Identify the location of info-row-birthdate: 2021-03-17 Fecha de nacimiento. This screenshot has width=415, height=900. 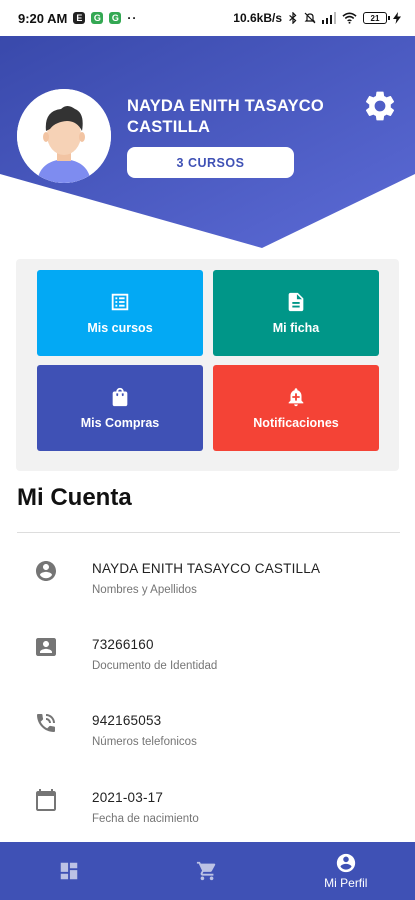
(207, 818).